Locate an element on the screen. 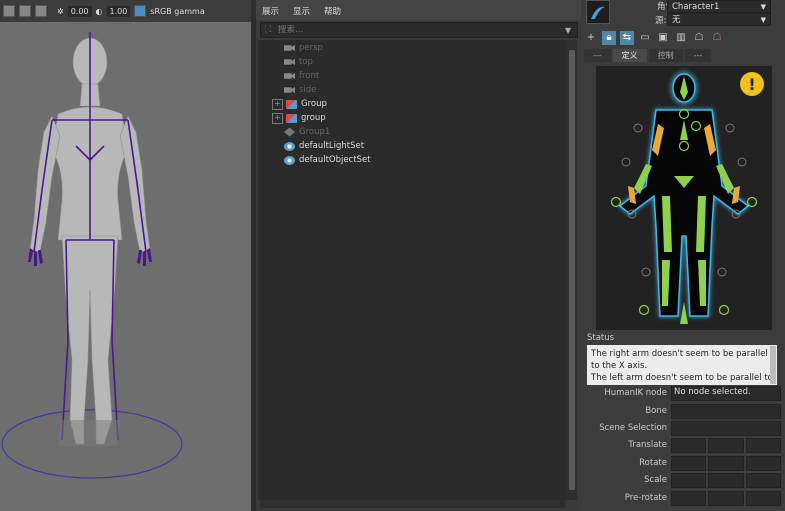 The width and height of the screenshot is (785, 511). outliner-item-label: side is located at coordinates (308, 90).